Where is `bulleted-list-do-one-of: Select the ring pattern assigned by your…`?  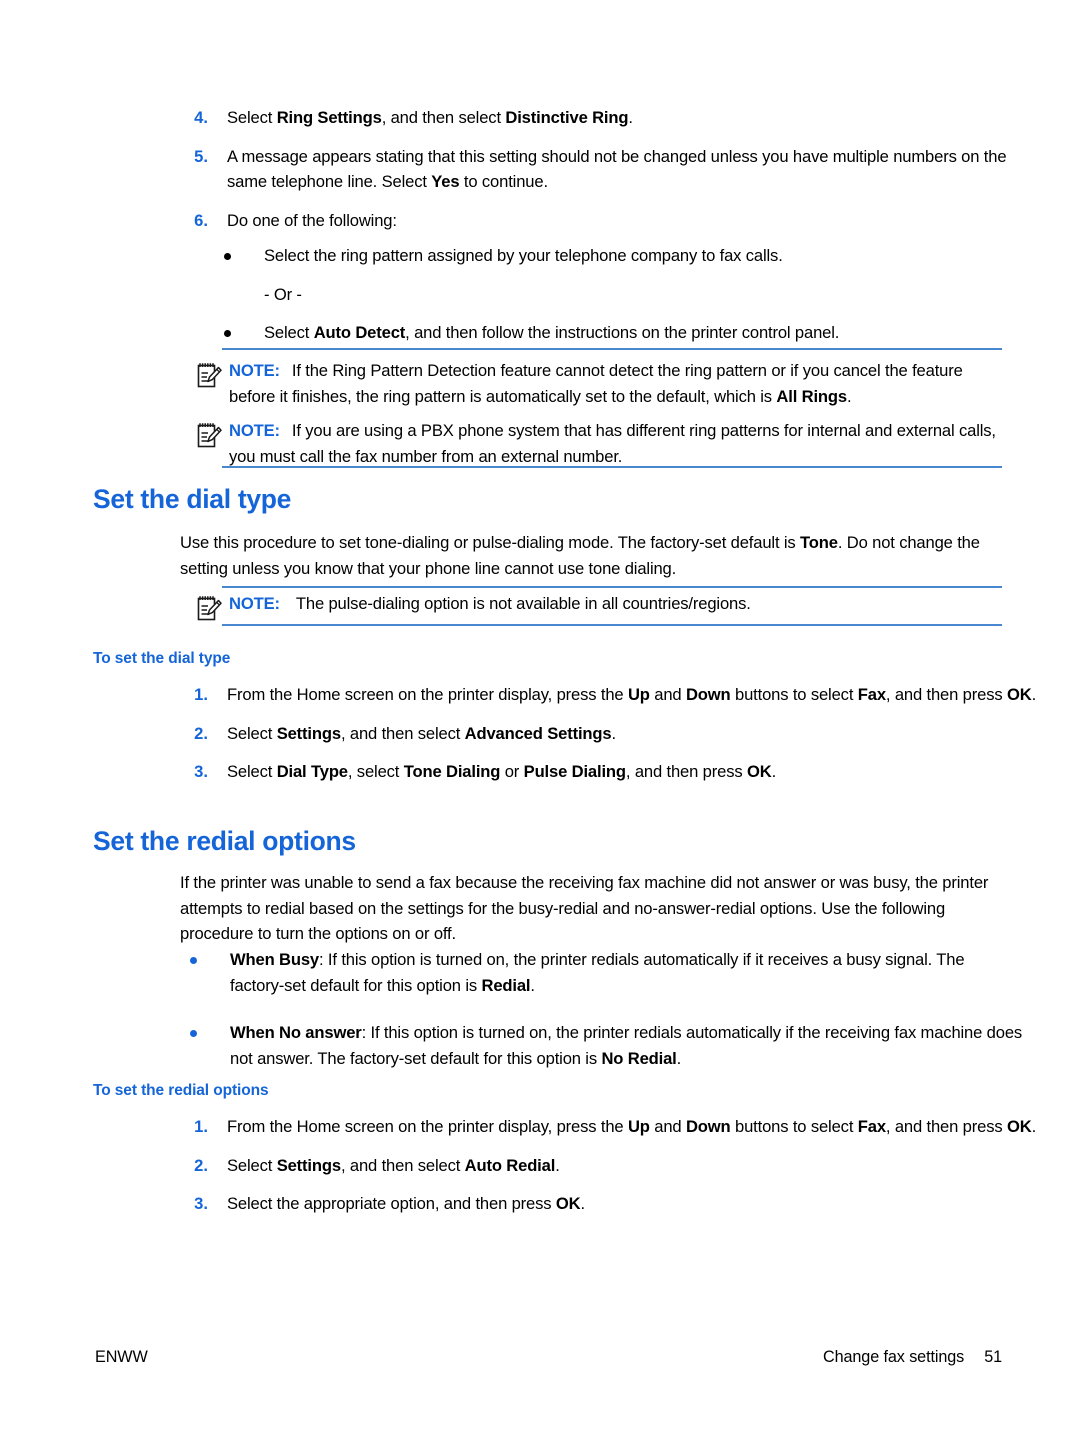 bulleted-list-do-one-of: Select the ring pattern assigned by your… is located at coordinates (614, 294).